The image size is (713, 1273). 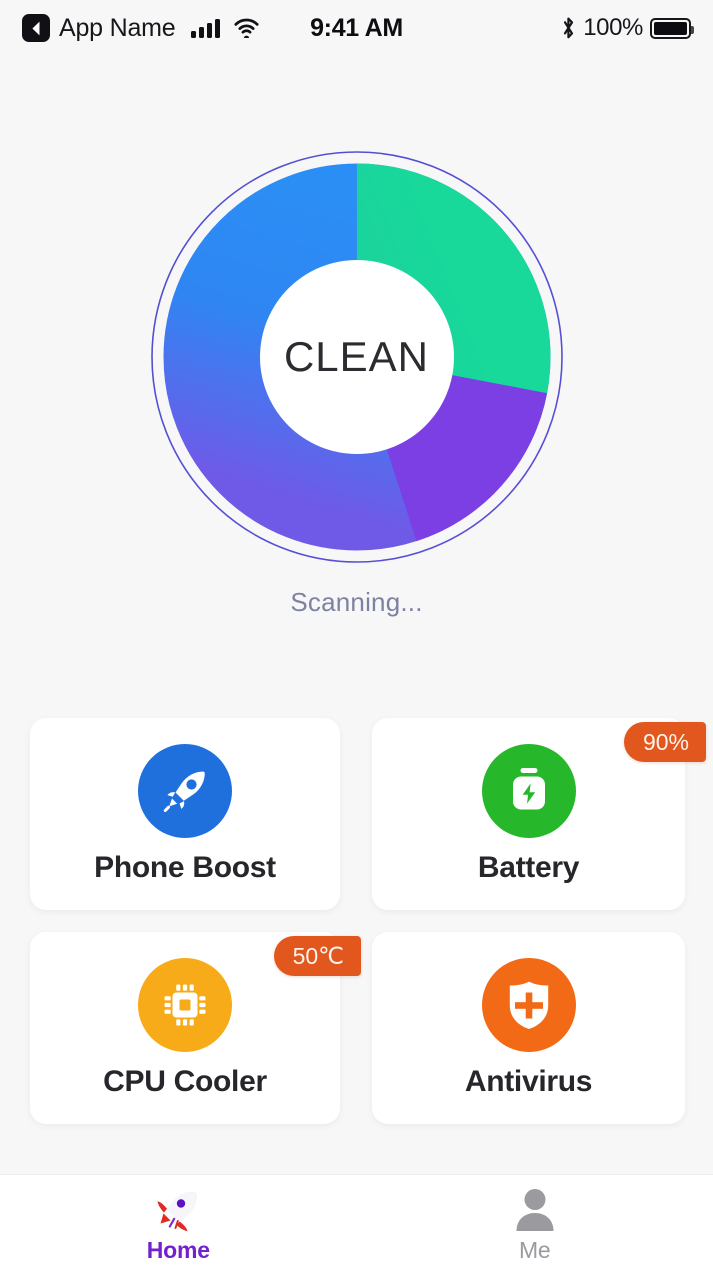 I want to click on nav-tab-label: Me, so click(x=534, y=1249).